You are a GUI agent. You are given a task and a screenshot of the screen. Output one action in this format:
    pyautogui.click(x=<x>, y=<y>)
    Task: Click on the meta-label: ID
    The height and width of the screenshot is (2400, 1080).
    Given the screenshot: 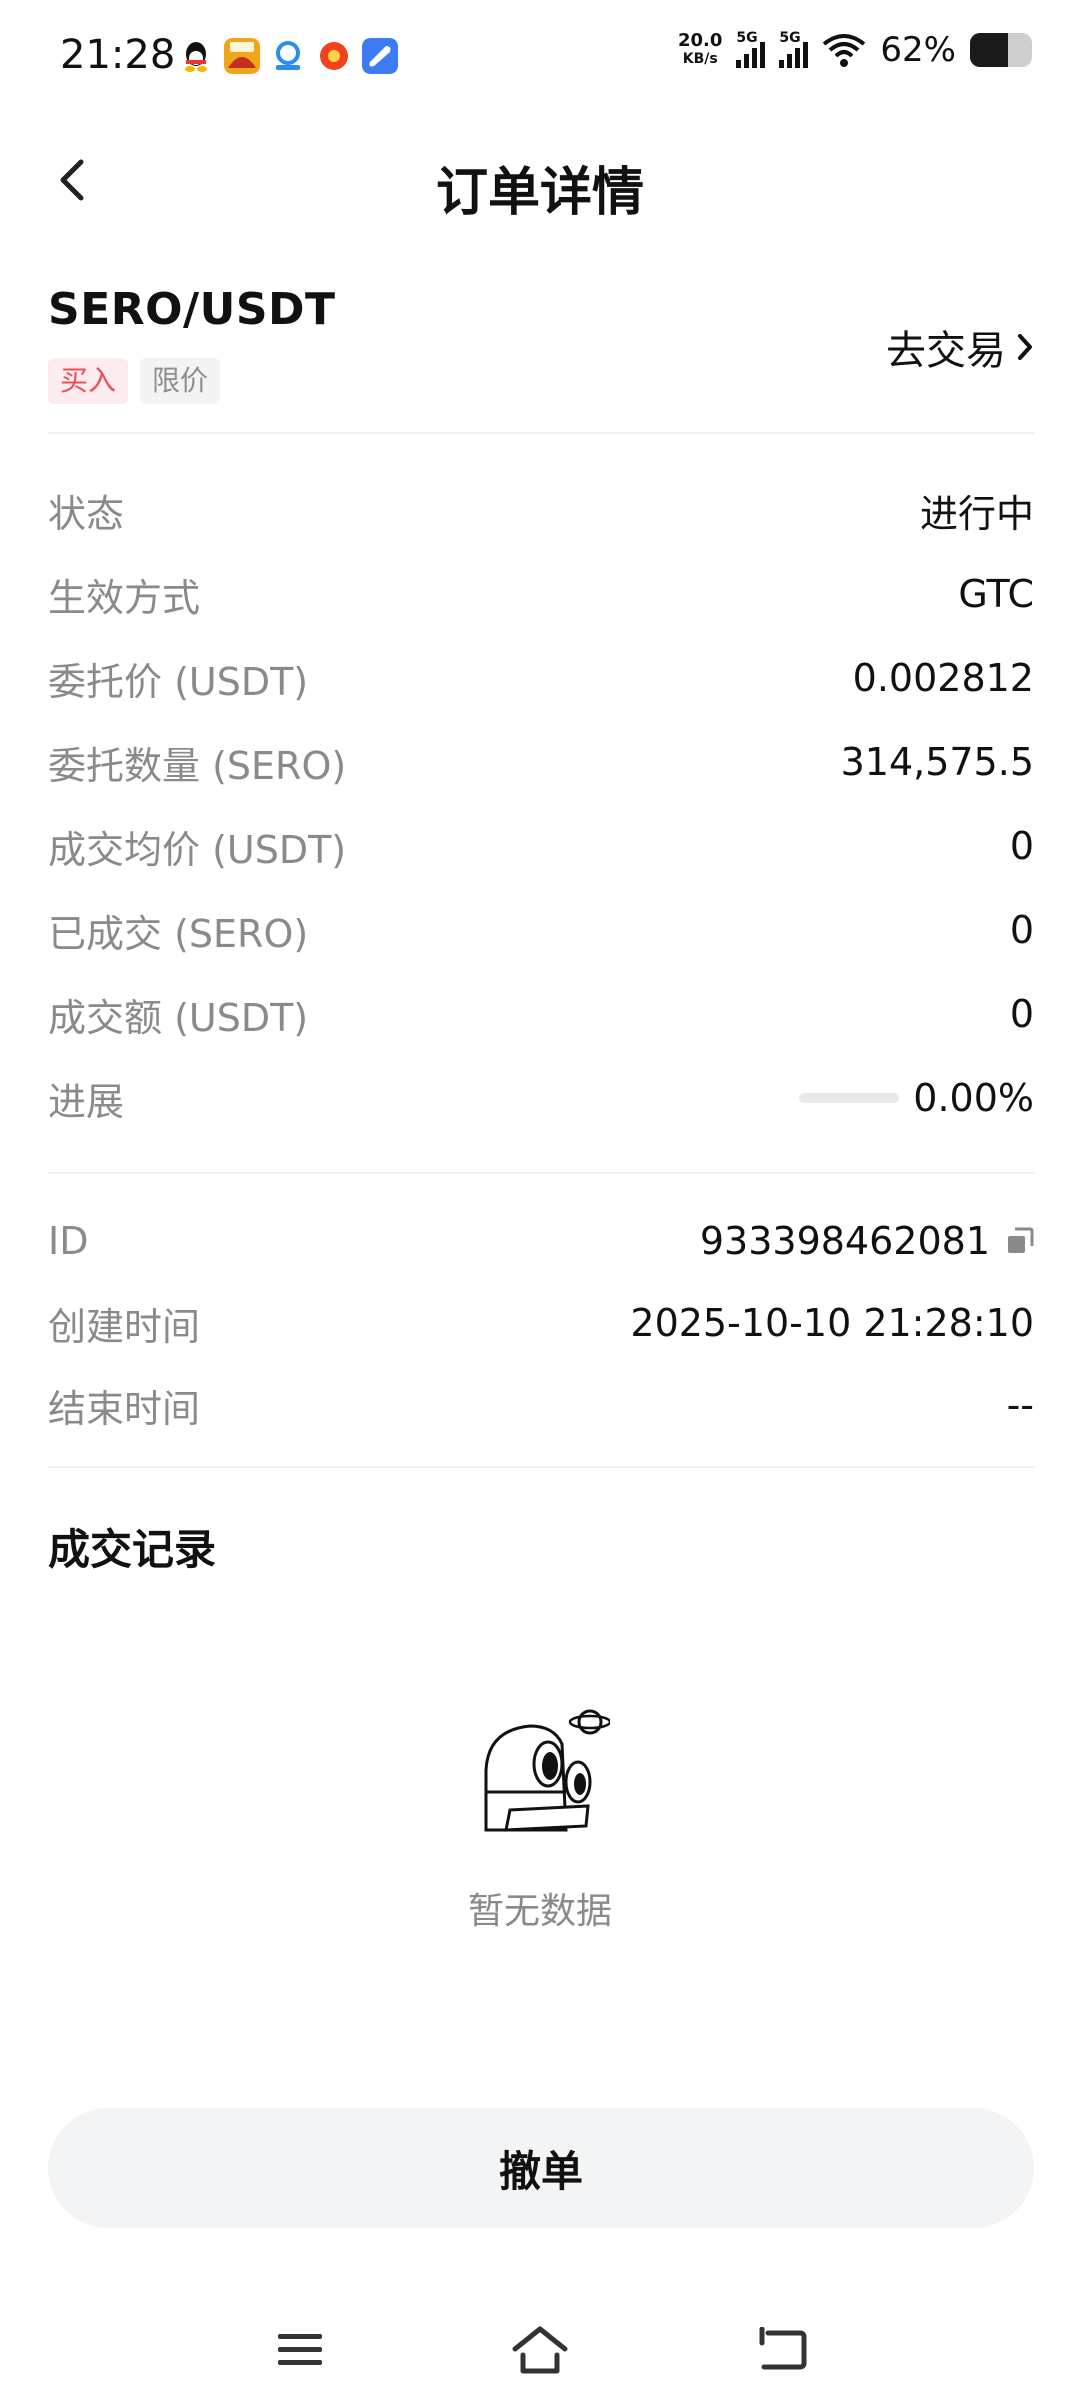 What is the action you would take?
    pyautogui.click(x=68, y=1241)
    